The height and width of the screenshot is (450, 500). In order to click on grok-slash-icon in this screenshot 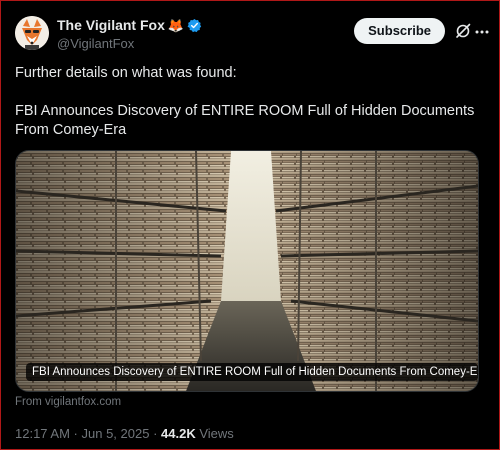, I will do `click(463, 31)`.